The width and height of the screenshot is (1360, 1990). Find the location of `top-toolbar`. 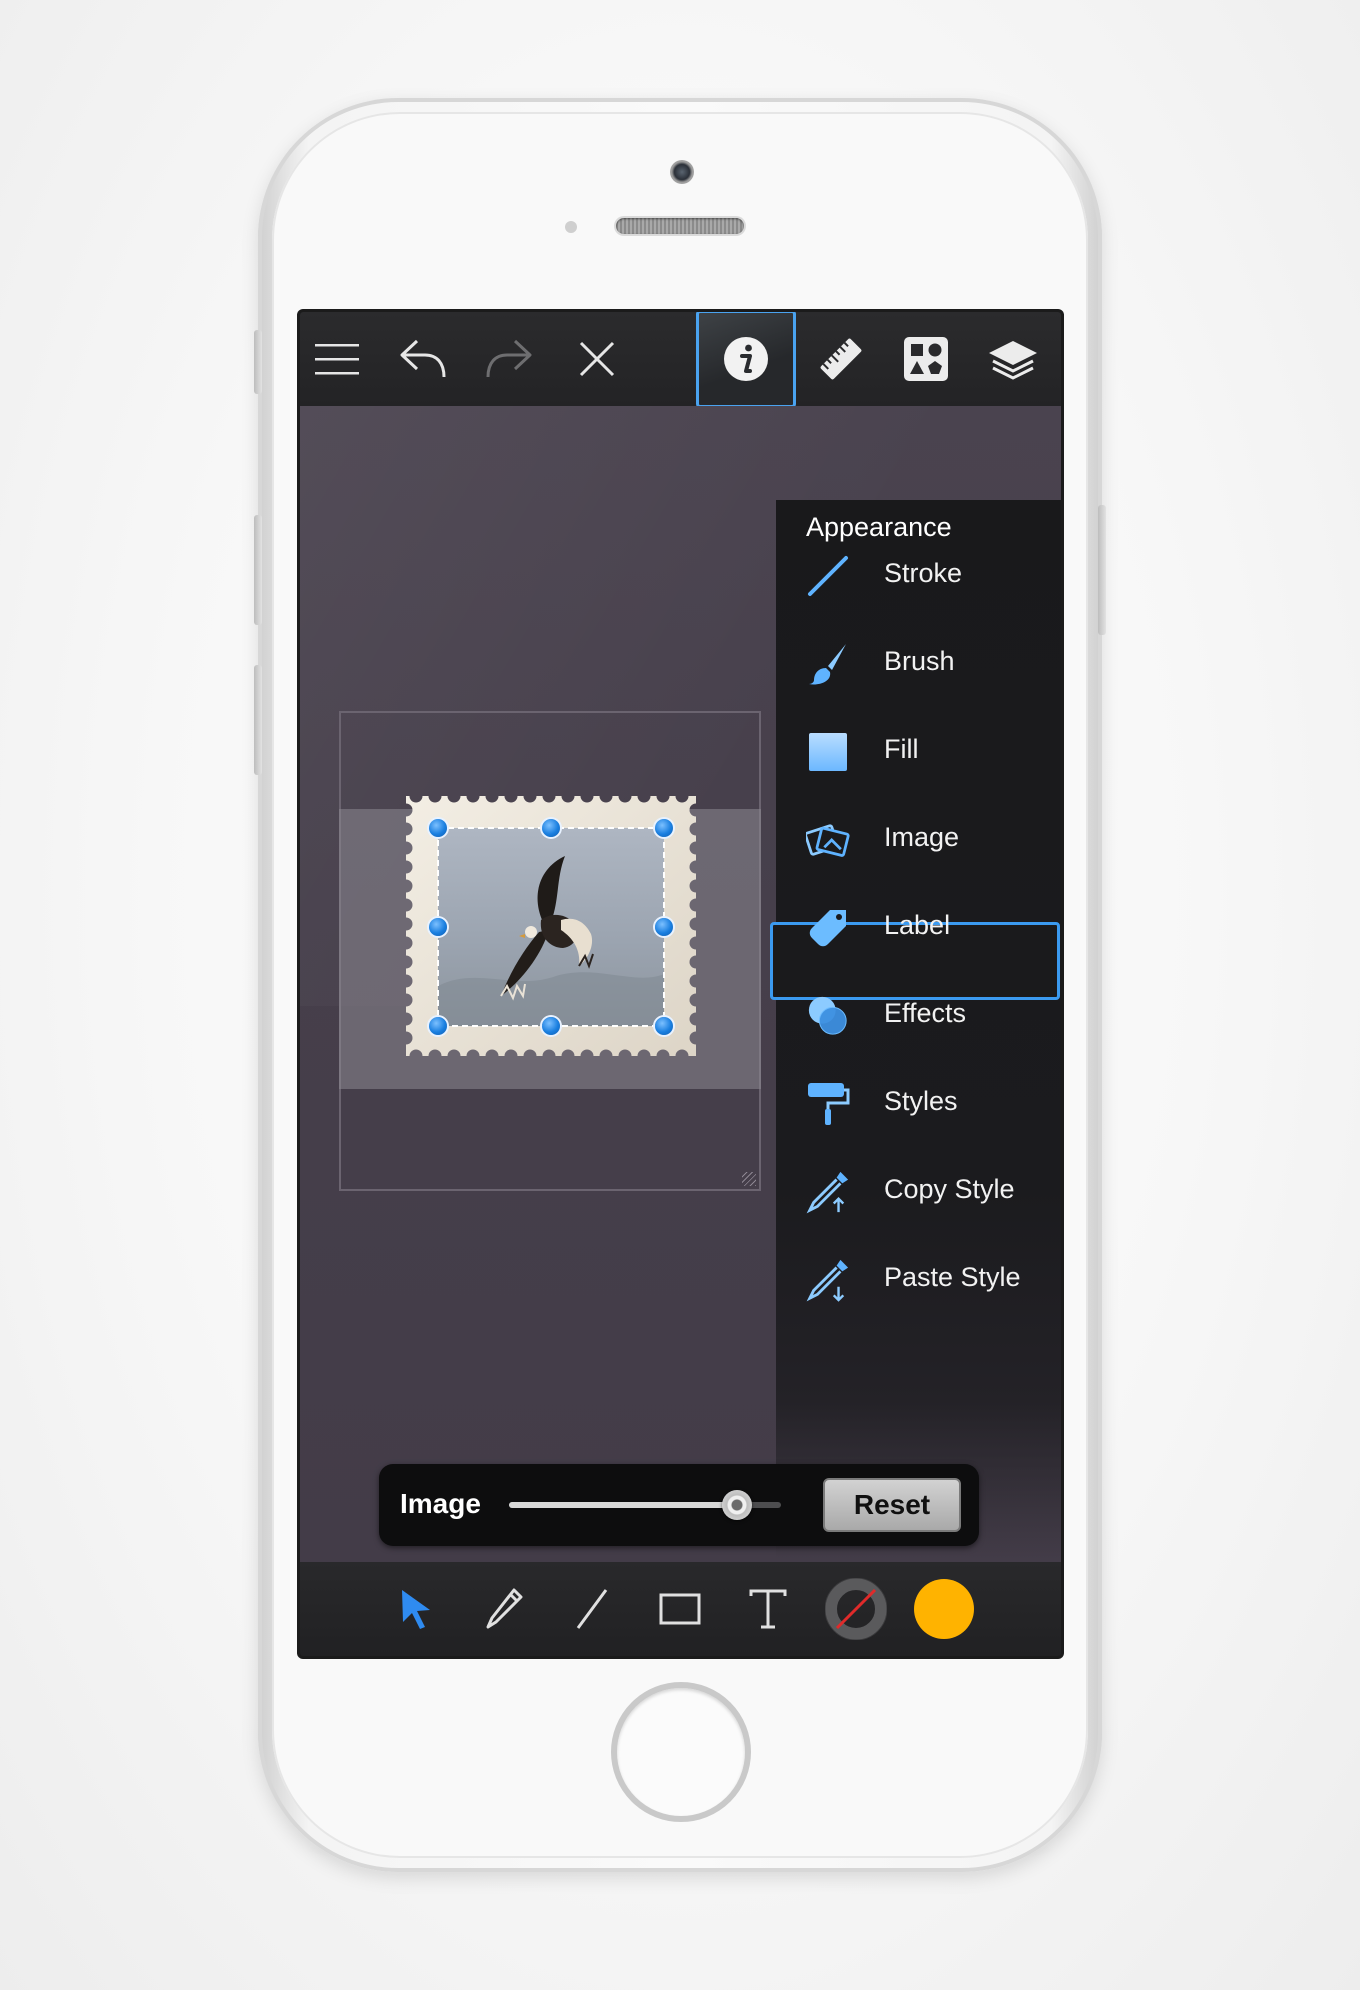

top-toolbar is located at coordinates (680, 360).